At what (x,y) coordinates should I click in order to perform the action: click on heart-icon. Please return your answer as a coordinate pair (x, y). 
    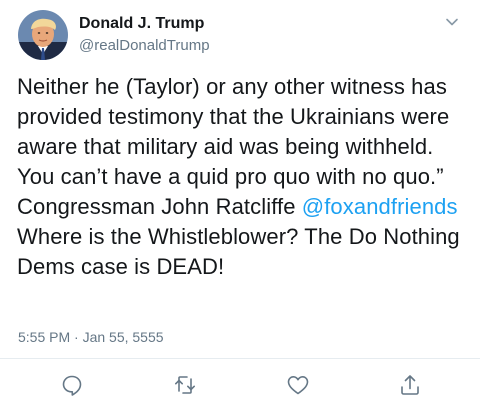
    Looking at the image, I should click on (298, 385).